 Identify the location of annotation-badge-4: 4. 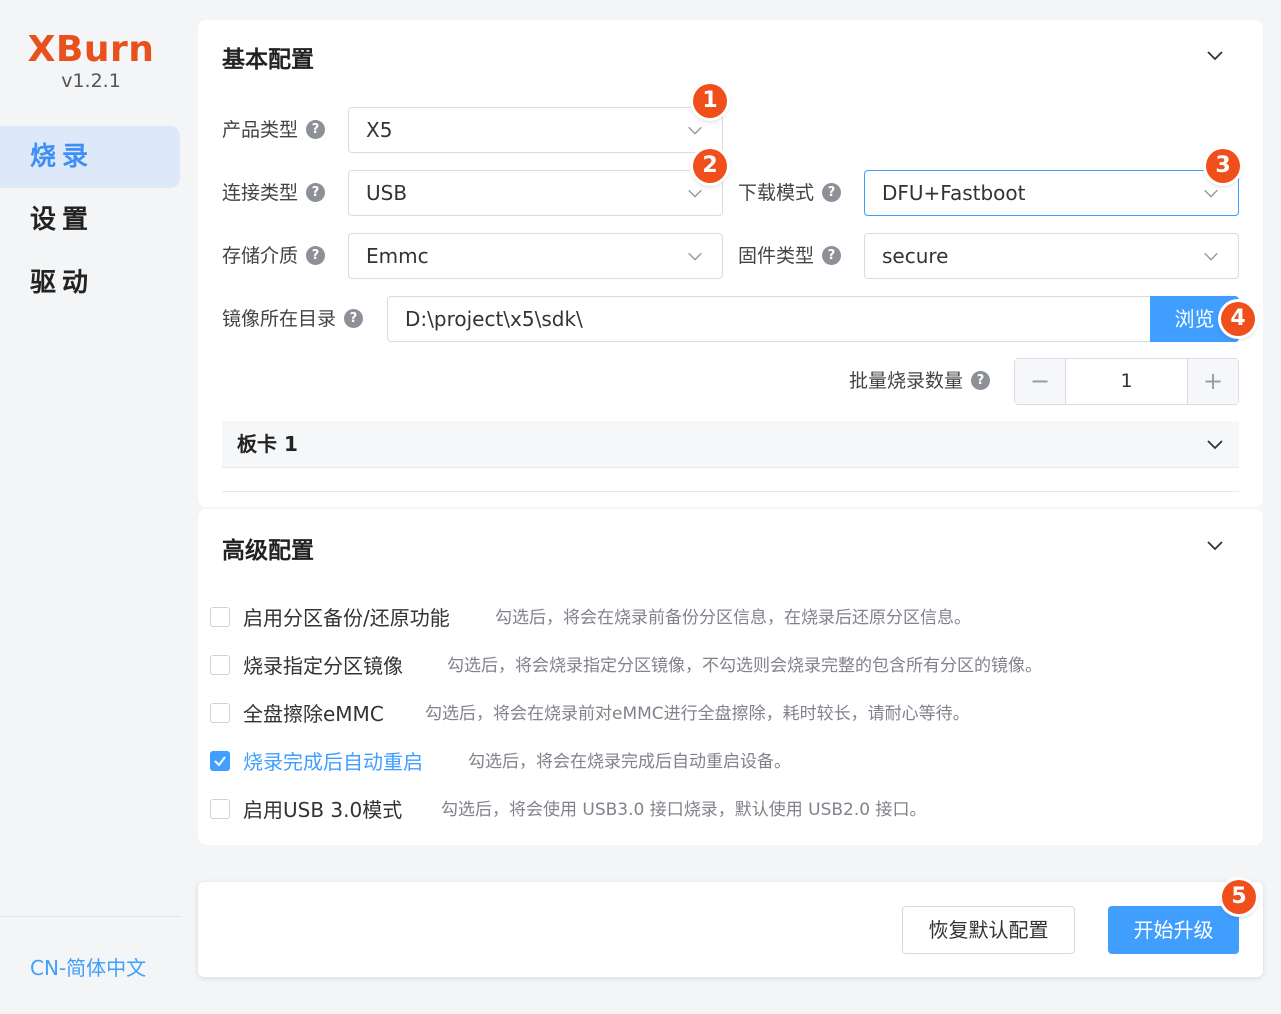
(1238, 319).